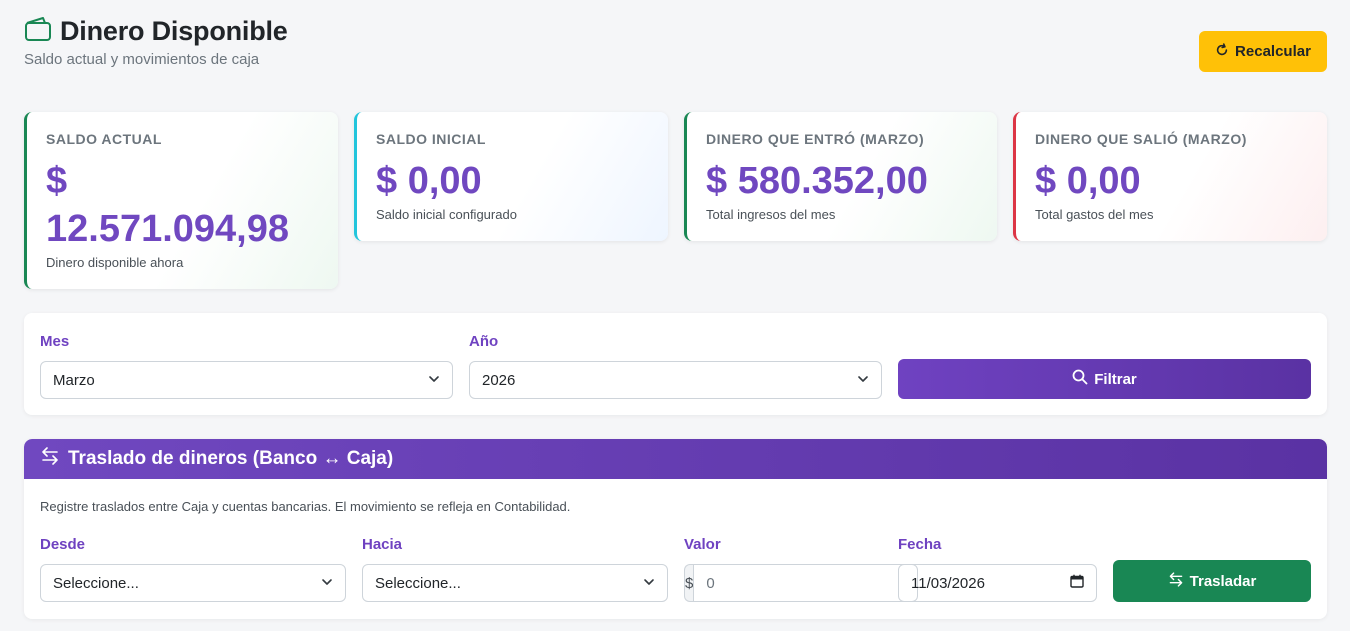 Image resolution: width=1350 pixels, height=631 pixels. What do you see at coordinates (675, 380) in the screenshot?
I see `year-select: 2026` at bounding box center [675, 380].